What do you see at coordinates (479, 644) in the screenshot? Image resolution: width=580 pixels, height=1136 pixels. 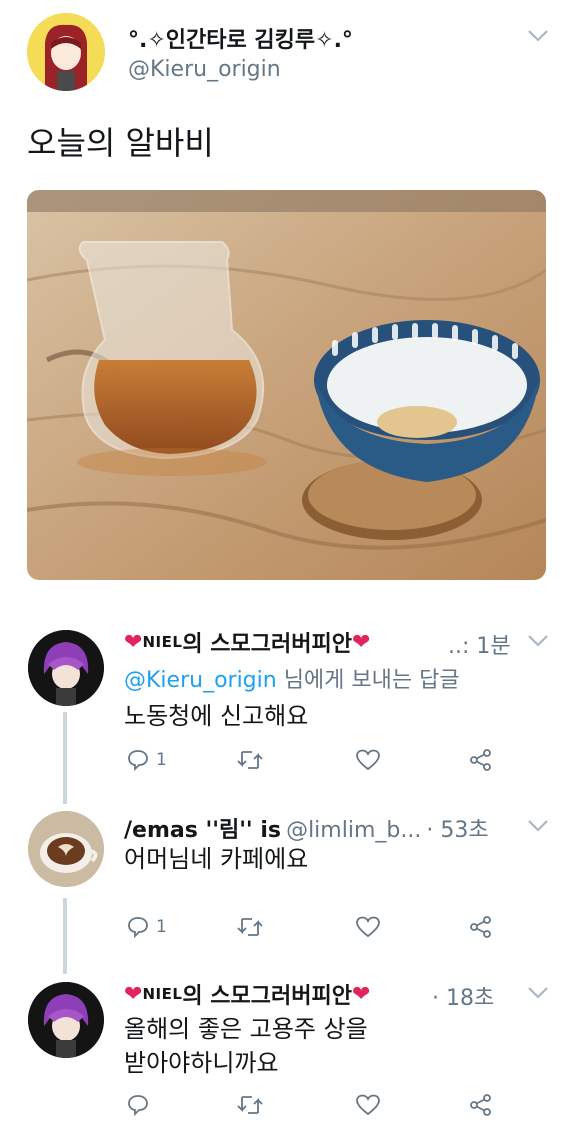 I see `reply-timestamp: ..: 1분` at bounding box center [479, 644].